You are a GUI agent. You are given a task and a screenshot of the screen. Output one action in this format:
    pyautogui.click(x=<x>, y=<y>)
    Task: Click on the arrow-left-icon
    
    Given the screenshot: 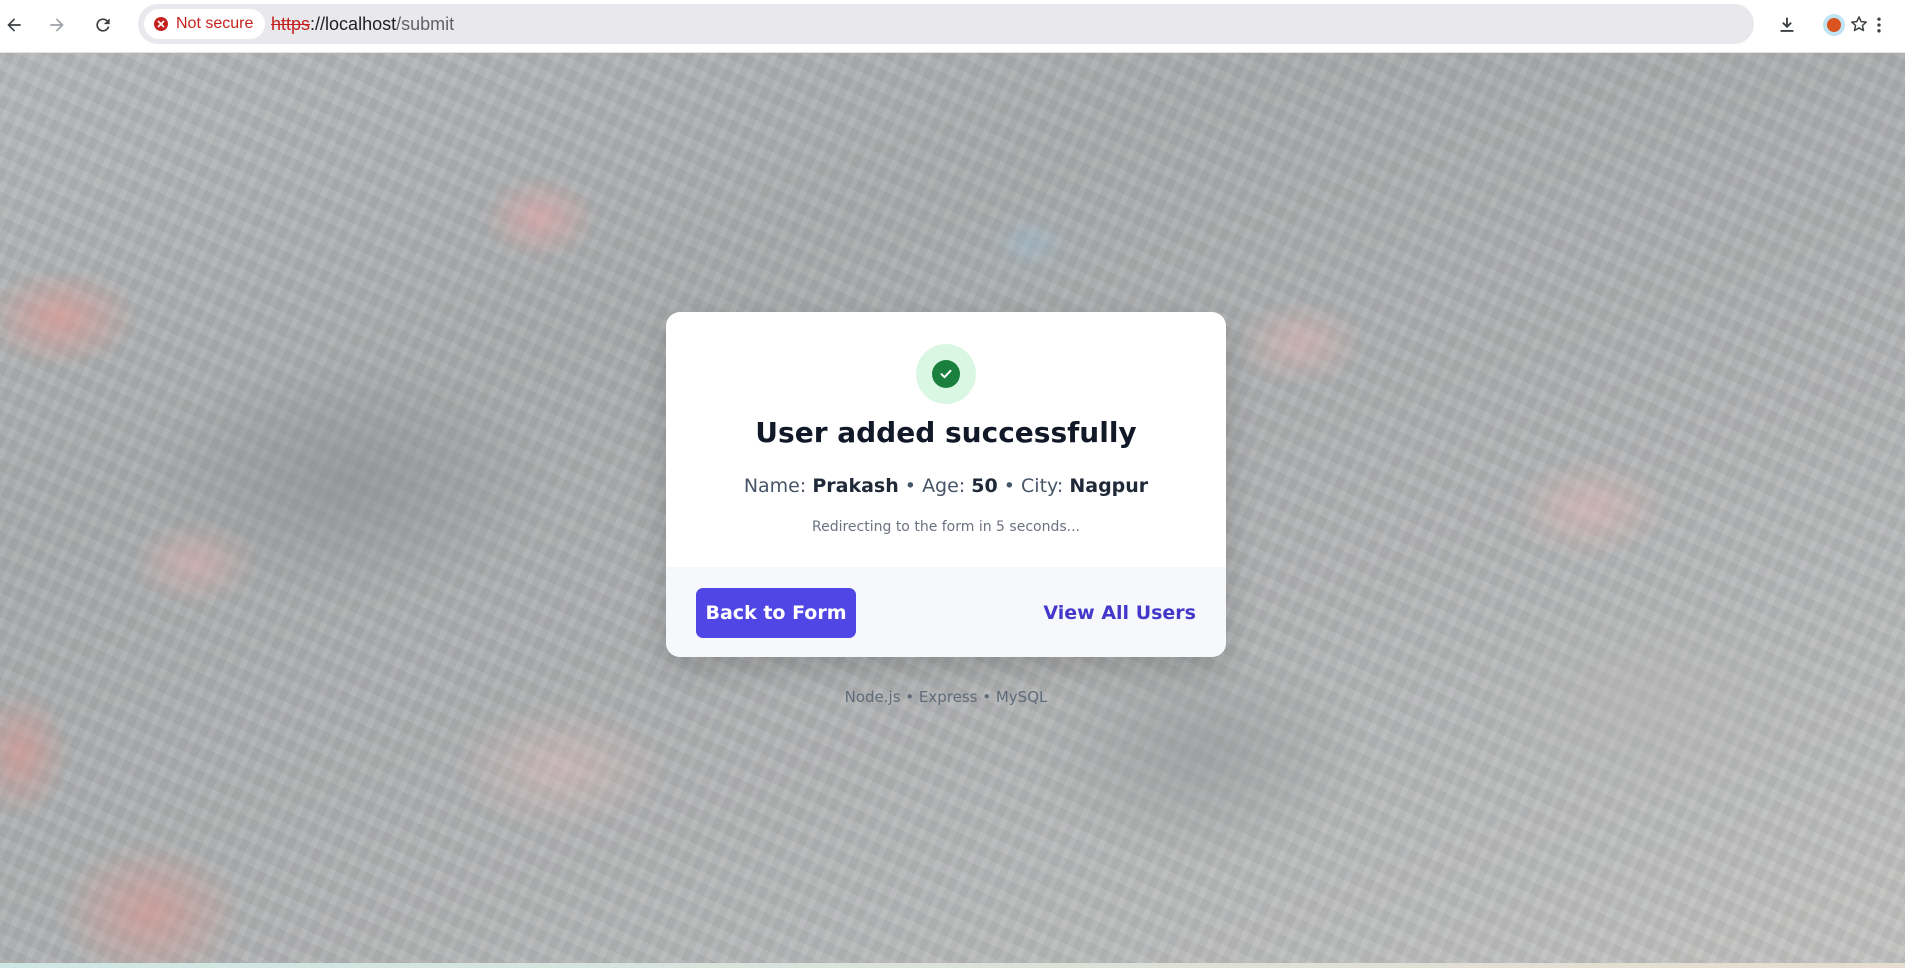 What is the action you would take?
    pyautogui.click(x=14, y=25)
    